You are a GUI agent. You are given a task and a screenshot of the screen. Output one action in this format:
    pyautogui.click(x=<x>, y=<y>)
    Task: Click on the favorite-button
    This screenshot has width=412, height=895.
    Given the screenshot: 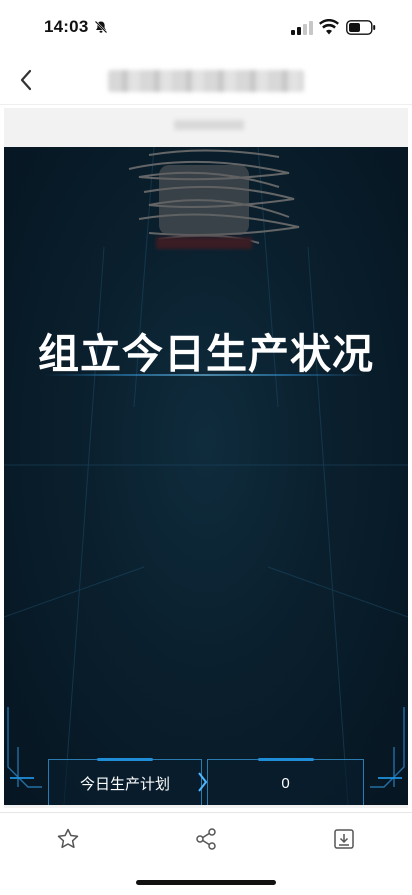 What is the action you would take?
    pyautogui.click(x=68, y=839)
    